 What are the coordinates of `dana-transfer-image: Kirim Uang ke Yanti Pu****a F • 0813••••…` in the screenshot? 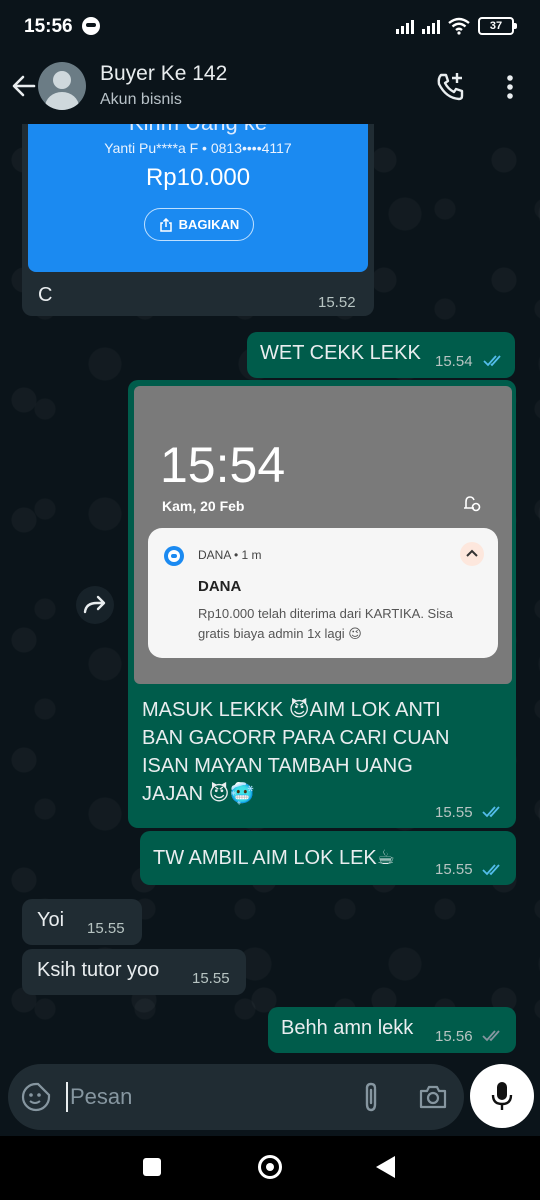 It's located at (198, 198).